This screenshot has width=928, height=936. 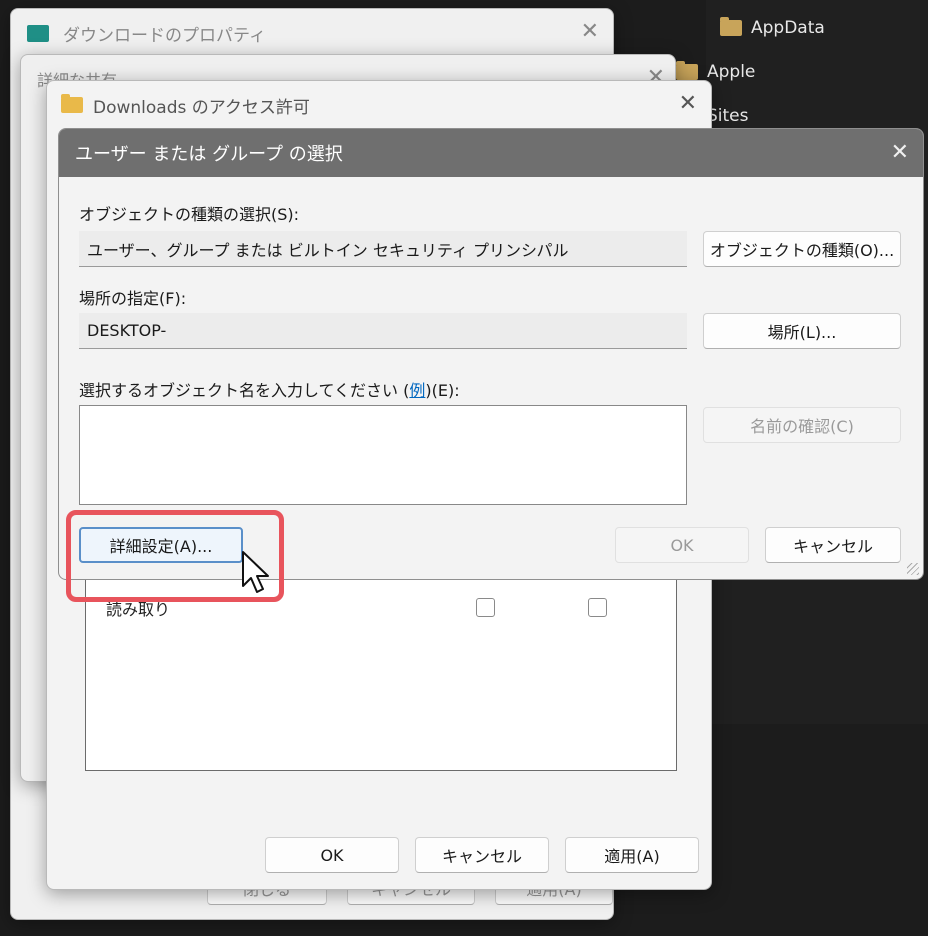 What do you see at coordinates (802, 425) in the screenshot?
I see `check-names-button: 名前の確認(C)` at bounding box center [802, 425].